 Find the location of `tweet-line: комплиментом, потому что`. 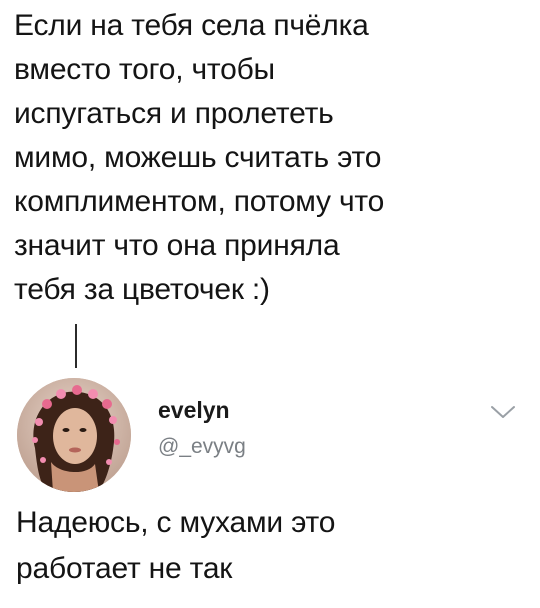

tweet-line: комплиментом, потому что is located at coordinates (199, 201).